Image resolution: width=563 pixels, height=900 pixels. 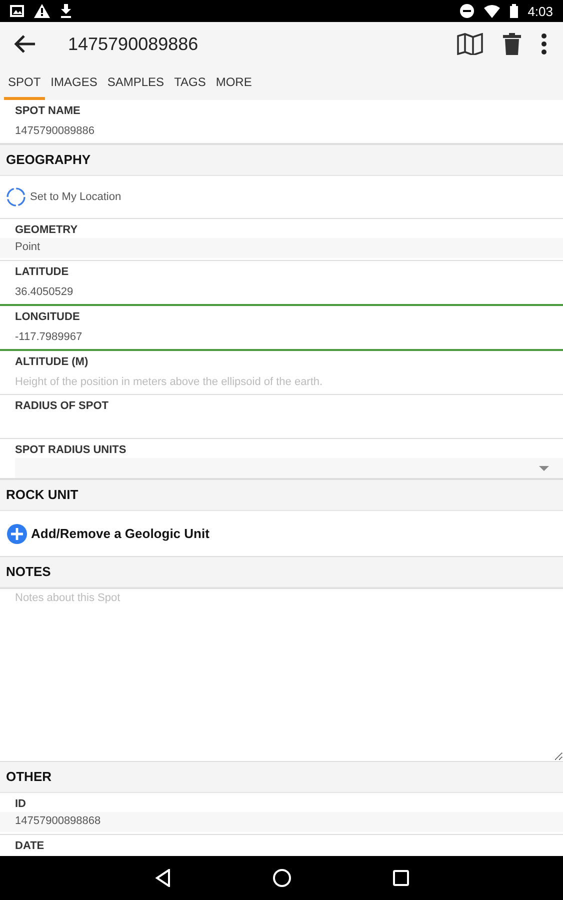 What do you see at coordinates (66, 11) in the screenshot?
I see `download-icon` at bounding box center [66, 11].